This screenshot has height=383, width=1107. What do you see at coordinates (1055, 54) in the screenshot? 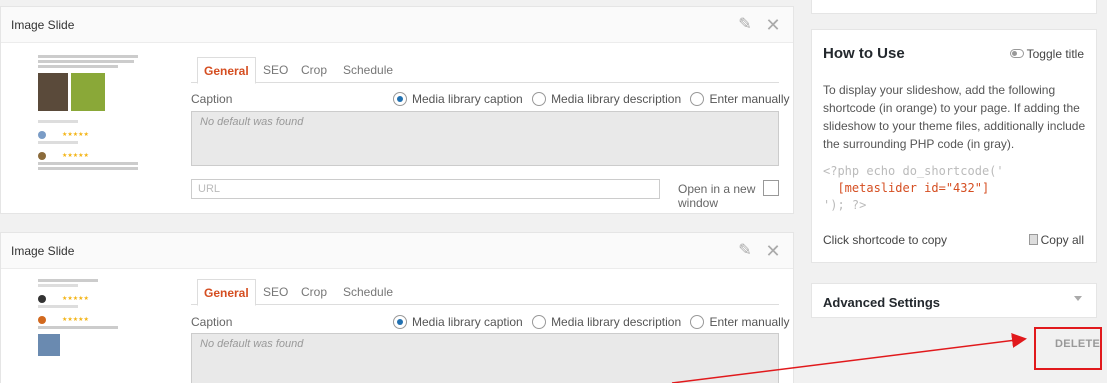
I see `toggle-title-label: Toggle title` at bounding box center [1055, 54].